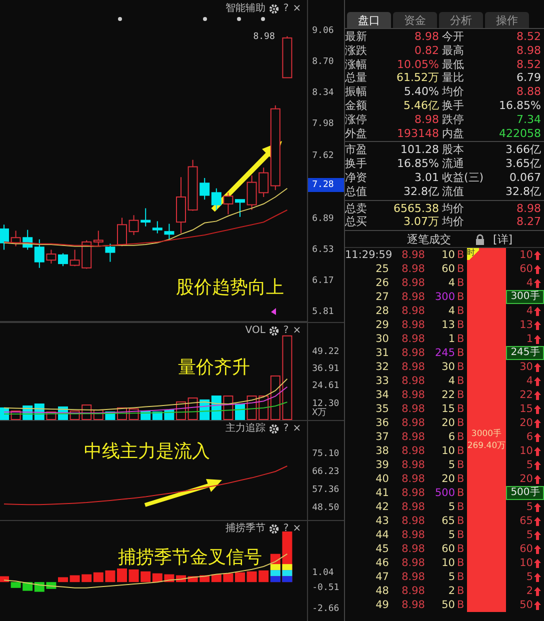  What do you see at coordinates (529, 222) in the screenshot?
I see `quote-value: 8.27` at bounding box center [529, 222].